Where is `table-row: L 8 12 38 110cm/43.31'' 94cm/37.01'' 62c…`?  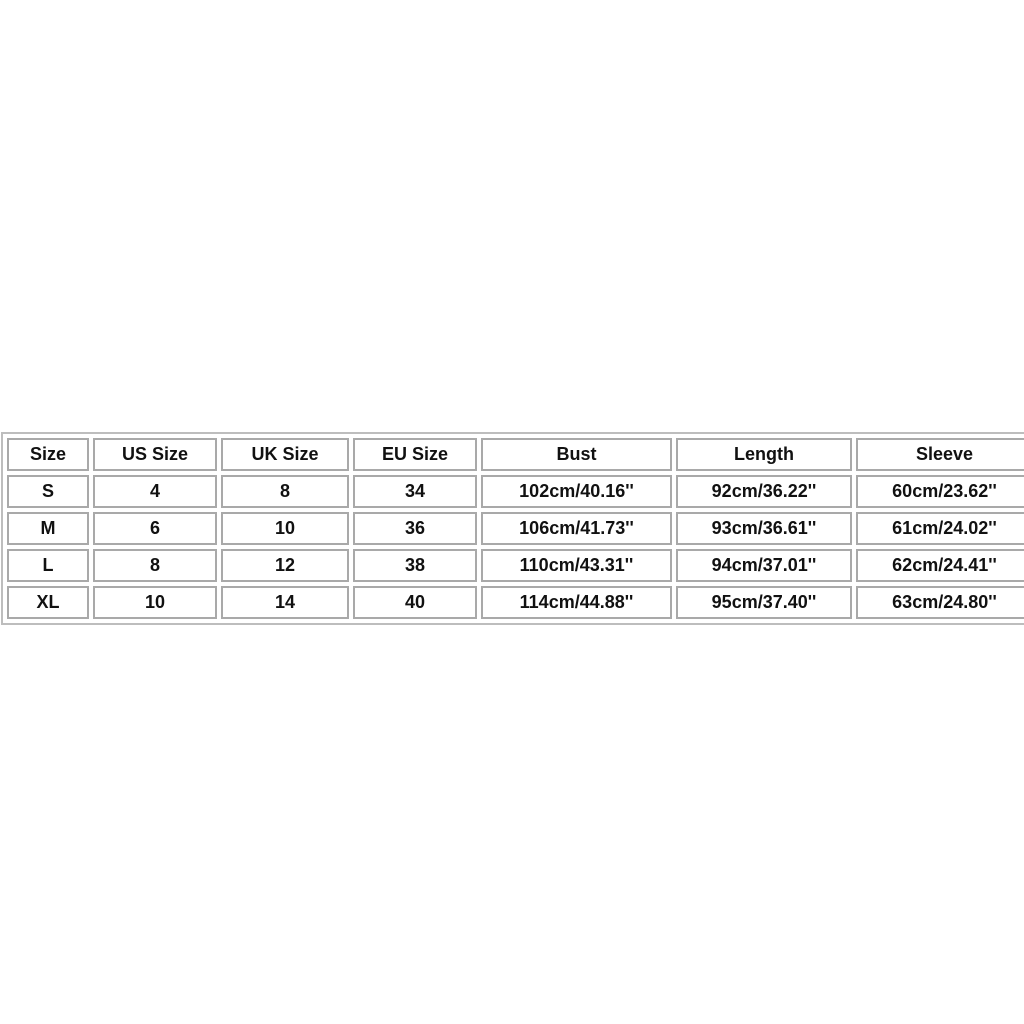 table-row: L 8 12 38 110cm/43.31'' 94cm/37.01'' 62c… is located at coordinates (515, 565).